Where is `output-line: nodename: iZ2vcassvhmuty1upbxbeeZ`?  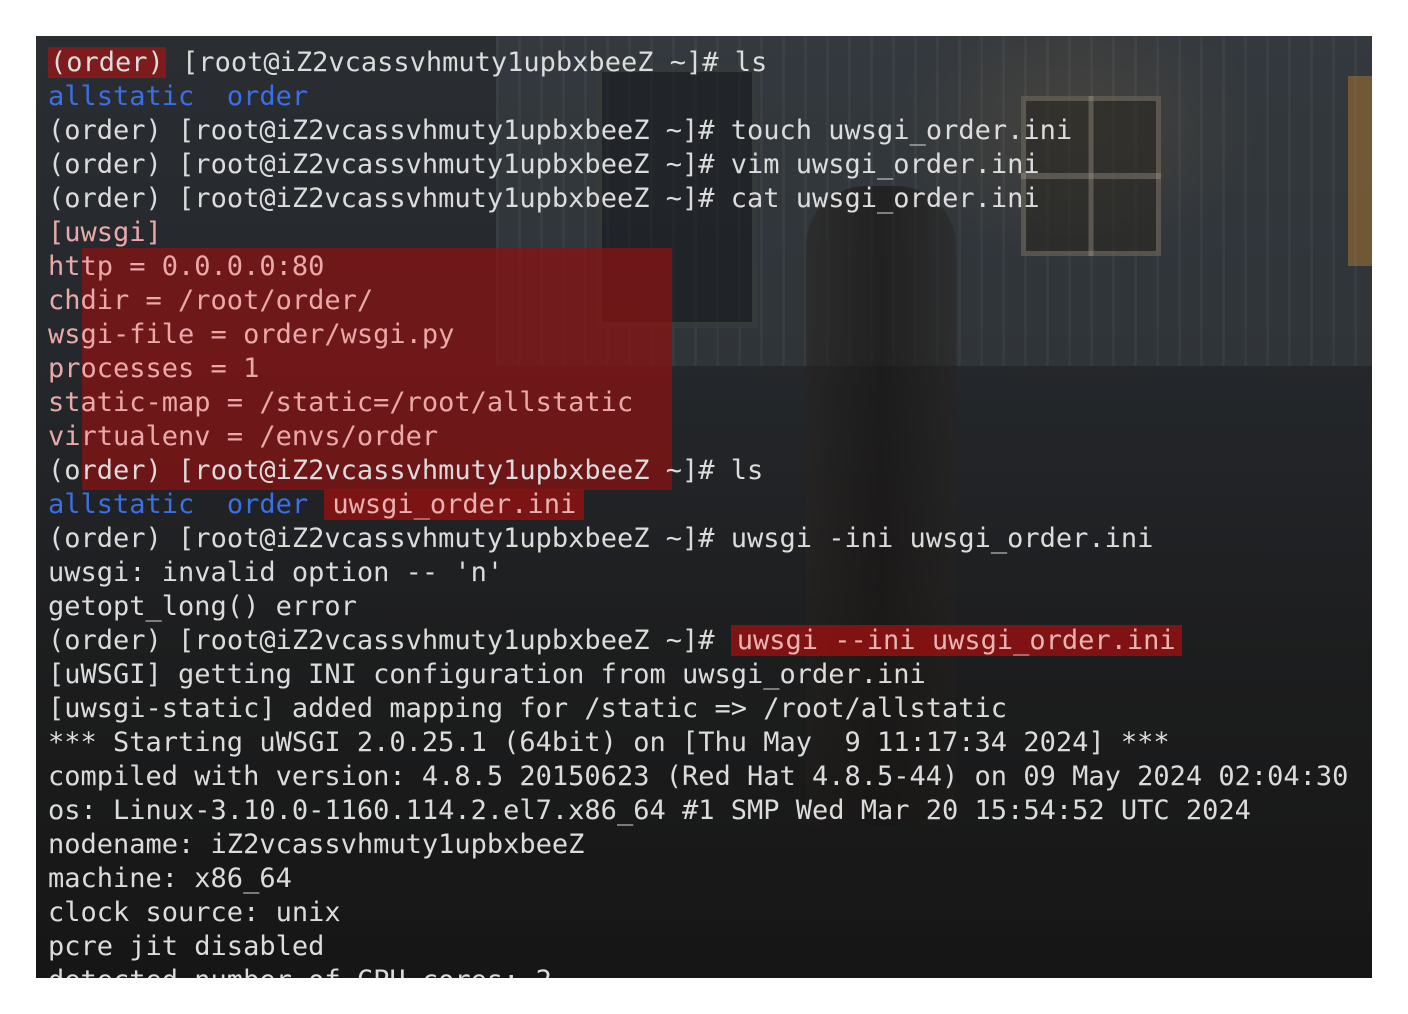
output-line: nodename: iZ2vcassvhmuty1upbxbeeZ is located at coordinates (316, 844).